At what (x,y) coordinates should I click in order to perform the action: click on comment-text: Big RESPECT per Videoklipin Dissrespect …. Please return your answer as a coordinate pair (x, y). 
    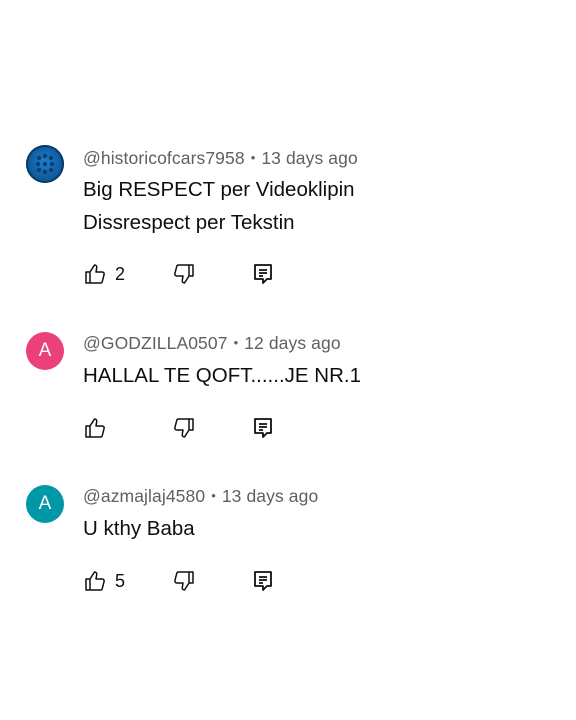
    Looking at the image, I should click on (219, 206).